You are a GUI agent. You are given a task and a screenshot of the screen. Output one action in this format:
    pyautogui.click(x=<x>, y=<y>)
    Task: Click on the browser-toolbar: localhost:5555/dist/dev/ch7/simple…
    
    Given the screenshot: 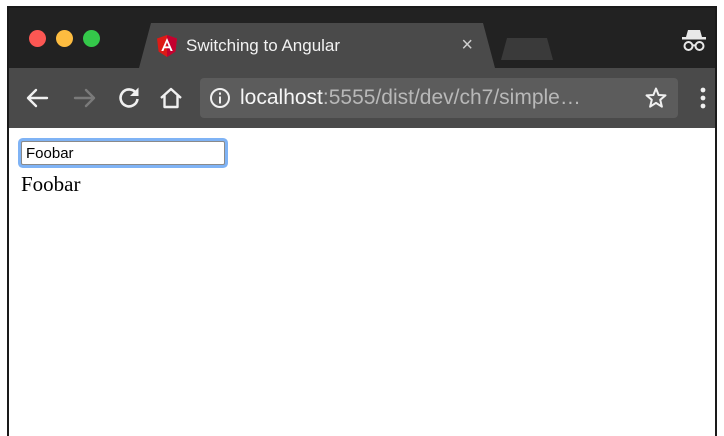 What is the action you would take?
    pyautogui.click(x=362, y=98)
    